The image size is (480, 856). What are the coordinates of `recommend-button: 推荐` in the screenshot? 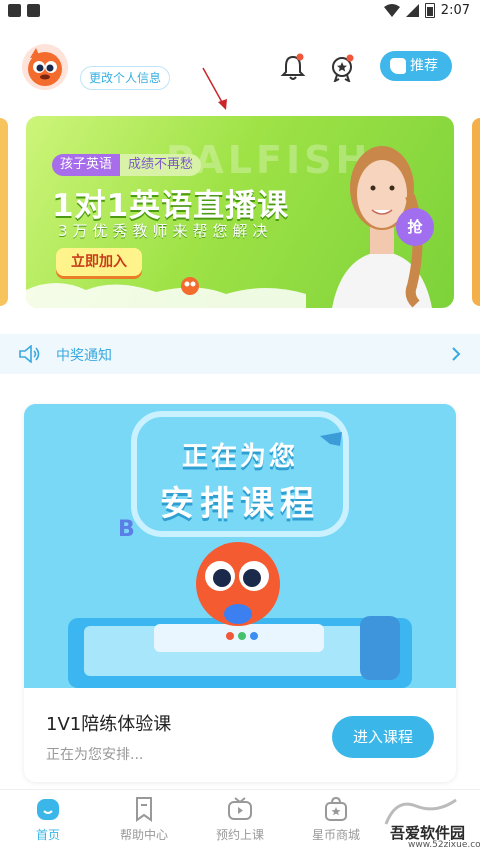 It's located at (416, 66).